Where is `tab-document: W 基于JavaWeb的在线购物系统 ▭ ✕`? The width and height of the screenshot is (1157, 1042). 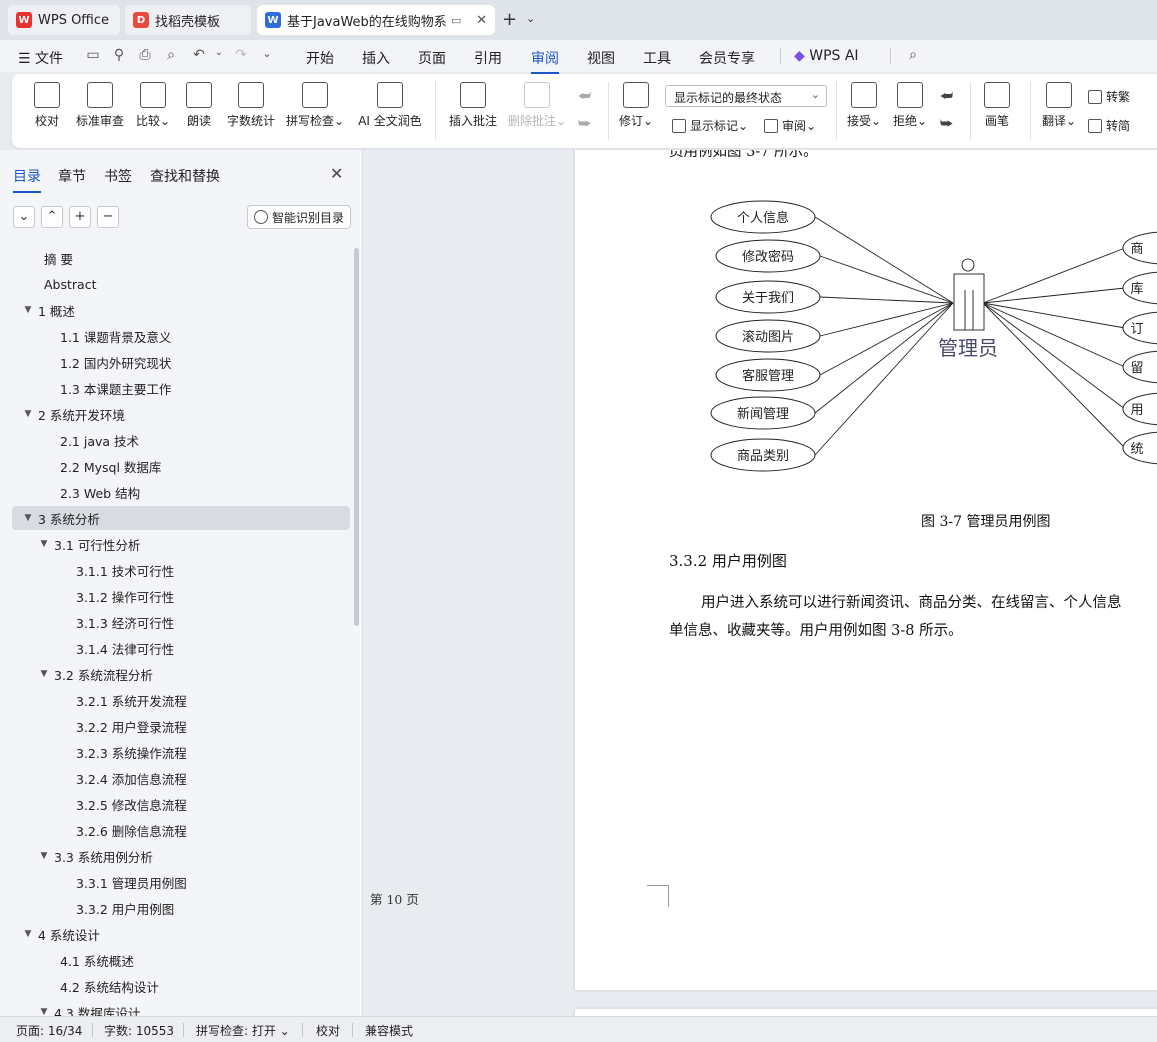
tab-document: W 基于JavaWeb的在线购物系统 ▭ ✕ is located at coordinates (376, 20).